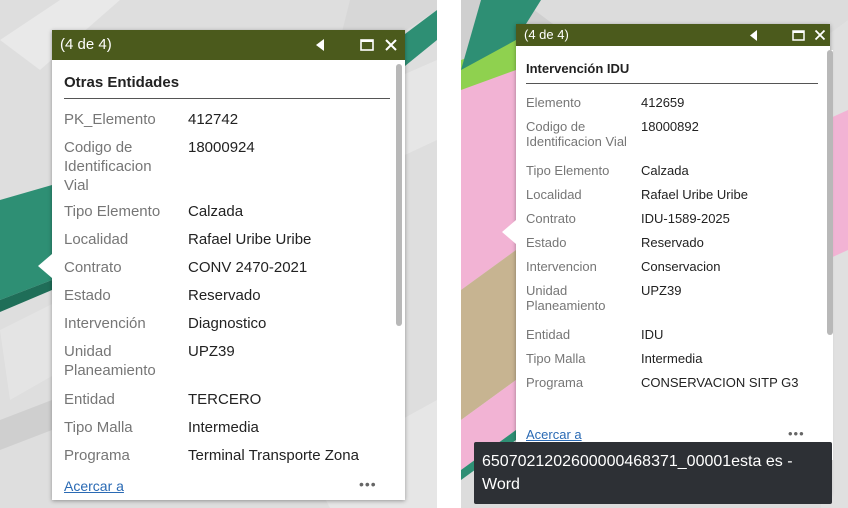 The image size is (848, 508). I want to click on attribute-value: 412659, so click(663, 102).